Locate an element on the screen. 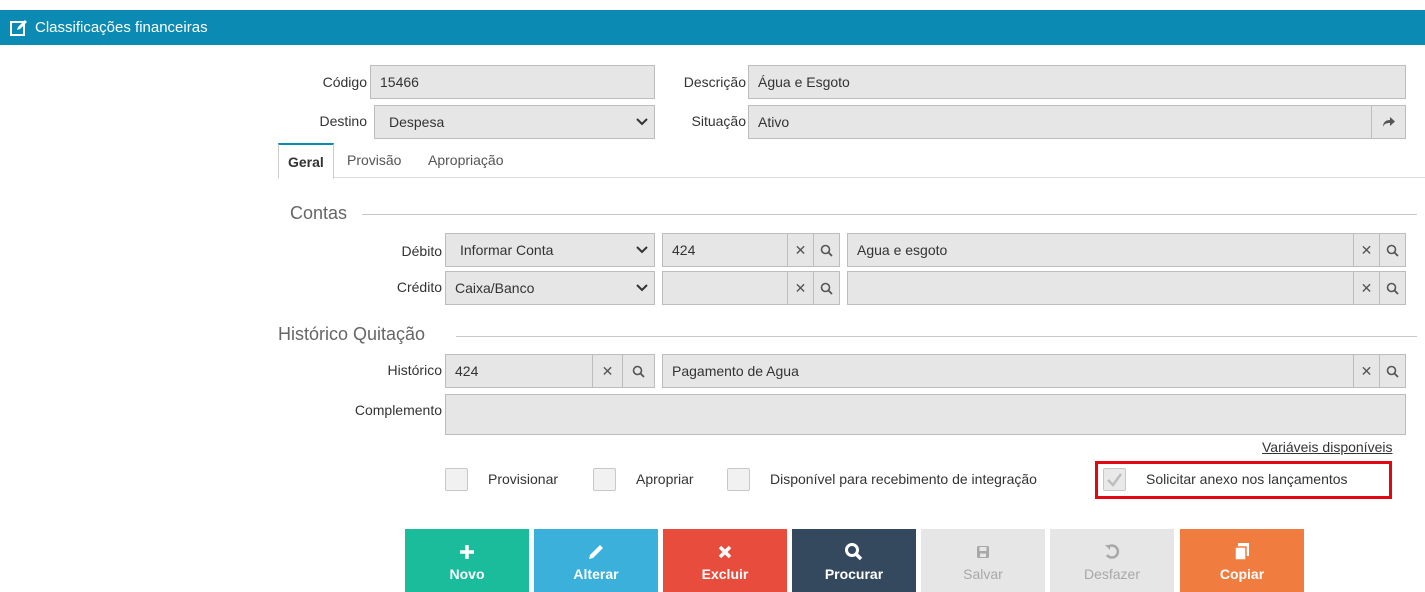 This screenshot has height=592, width=1425. desfazer-button: Desfazer is located at coordinates (1112, 560).